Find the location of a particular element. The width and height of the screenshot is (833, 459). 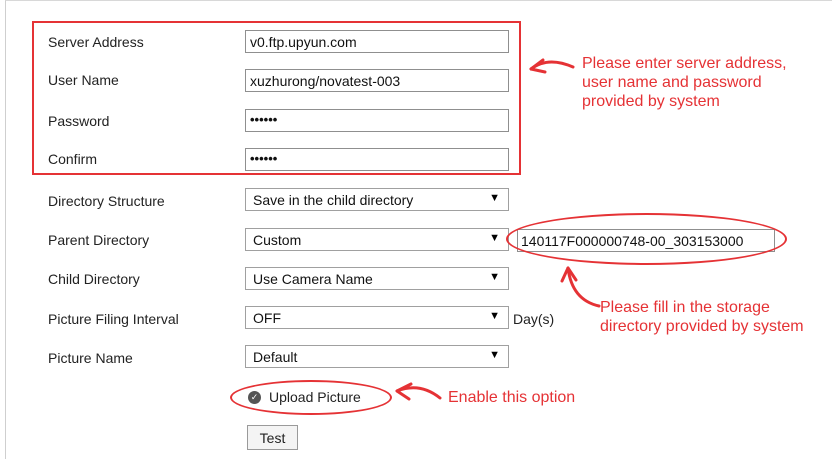

picture-name-label: Picture Name is located at coordinates (90, 358).